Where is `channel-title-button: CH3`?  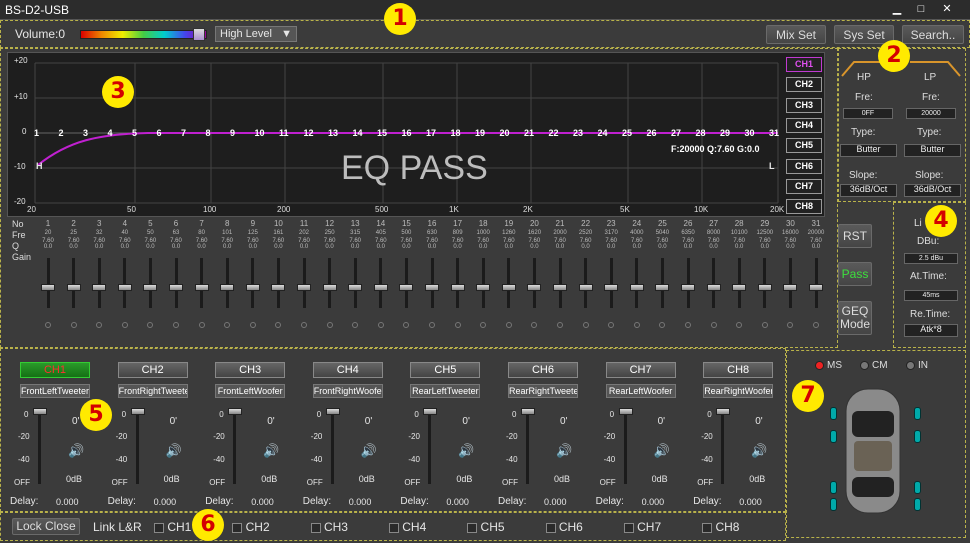
channel-title-button: CH3 is located at coordinates (250, 370).